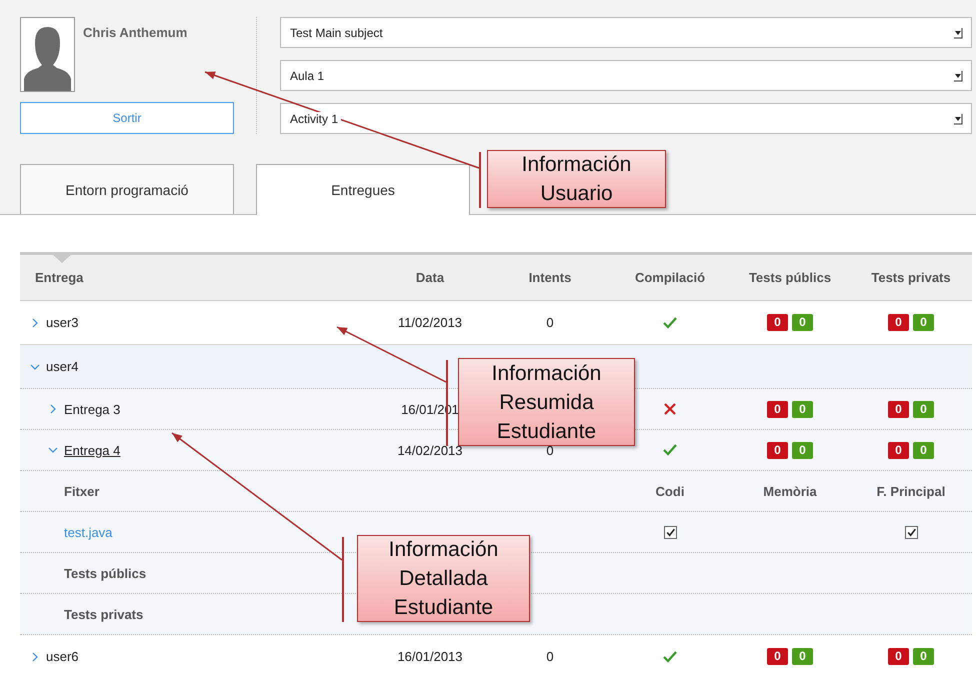 This screenshot has height=673, width=976. Describe the element at coordinates (430, 656) in the screenshot. I see `date-cell: 16/01/2013` at that location.